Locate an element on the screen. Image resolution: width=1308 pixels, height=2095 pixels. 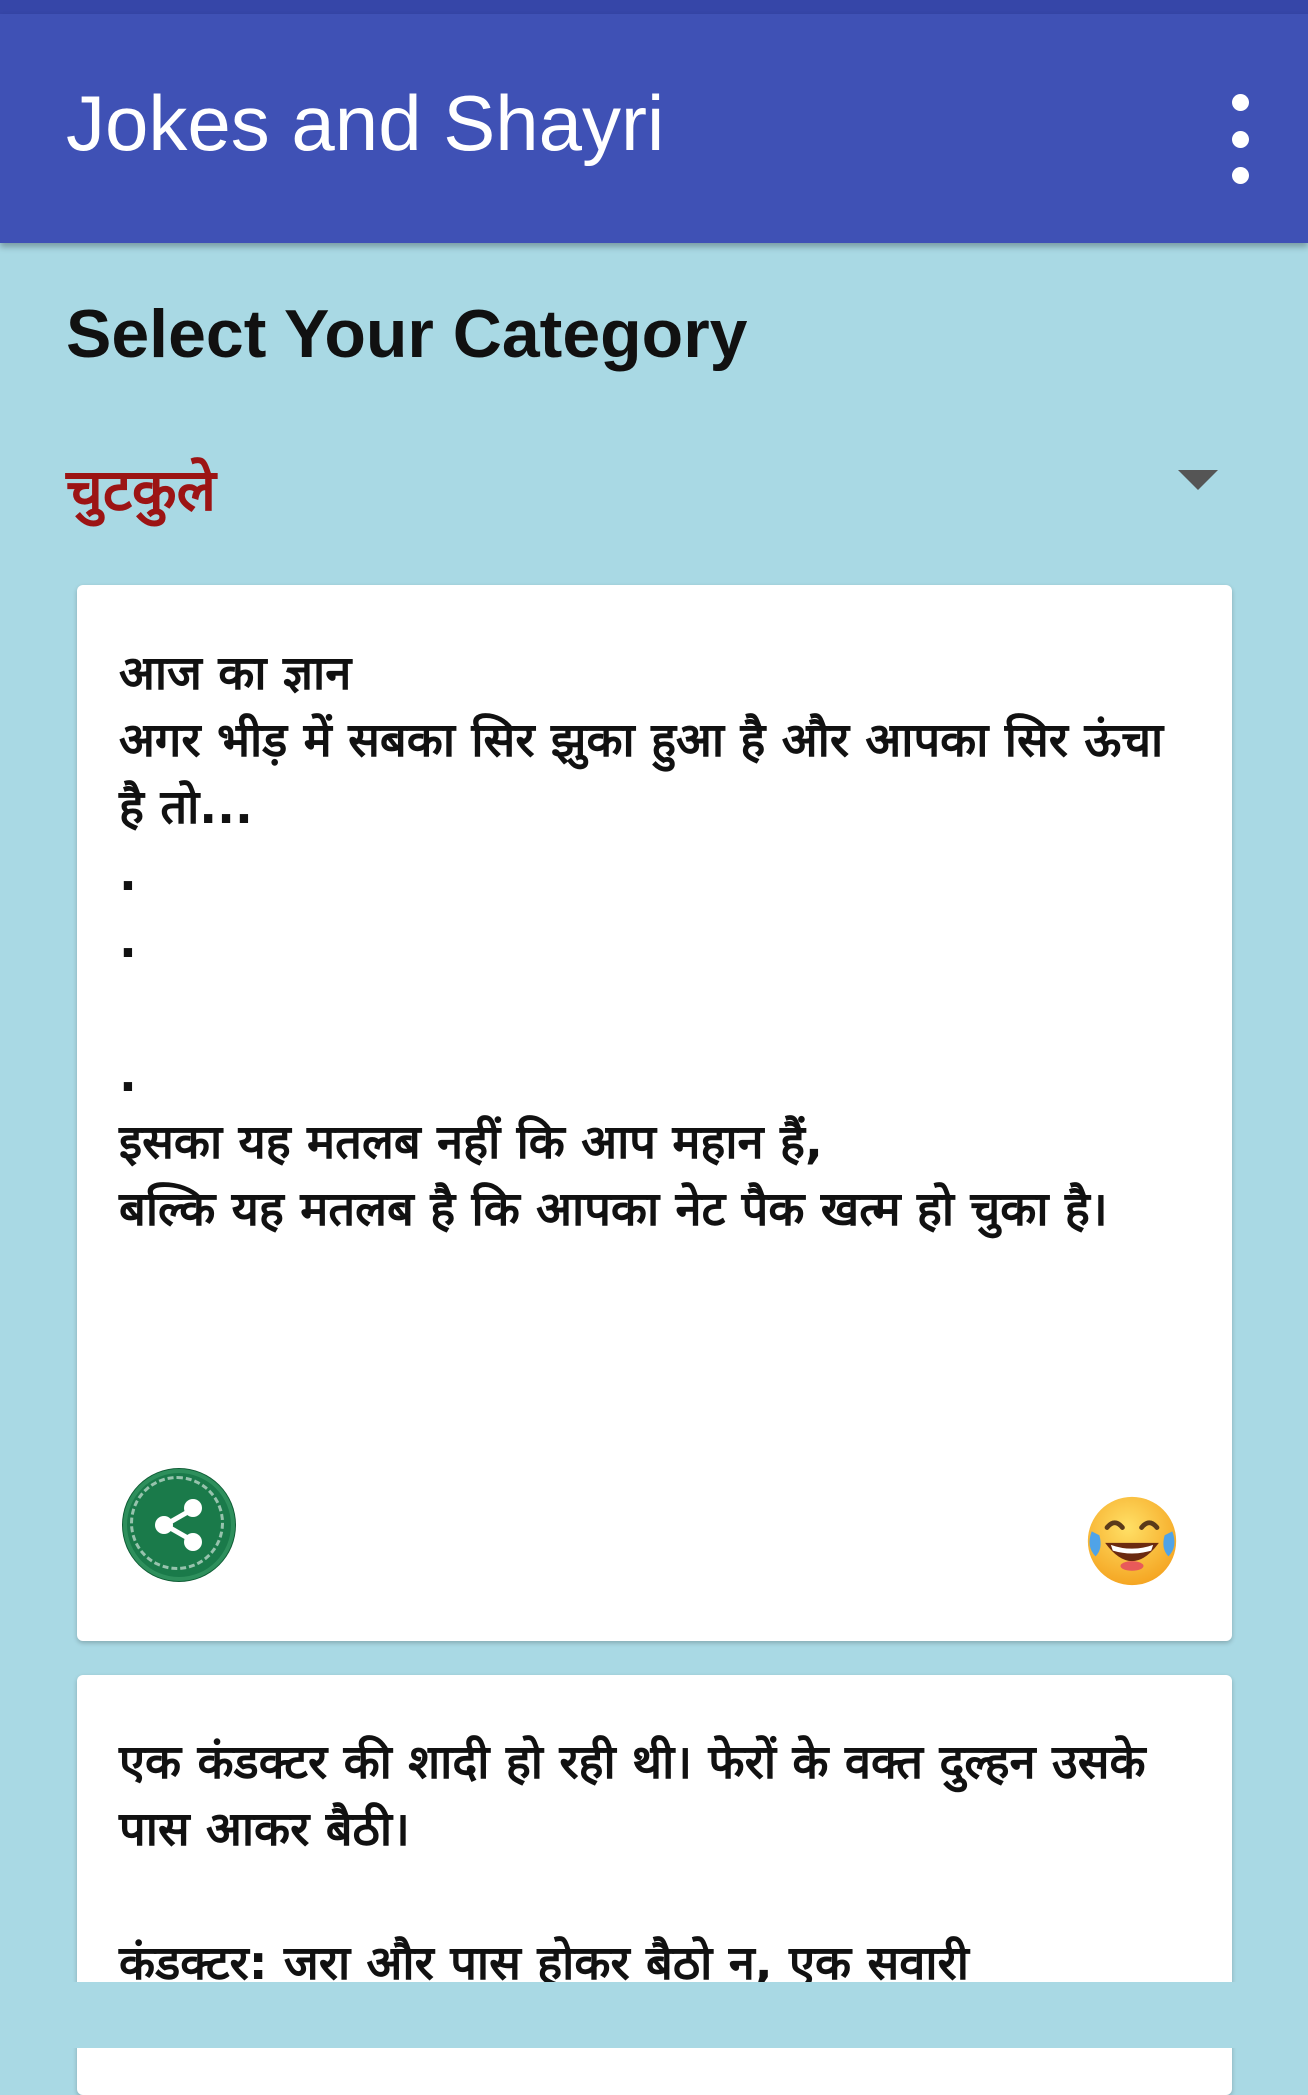
app-bar: Jokes and Shayri is located at coordinates (654, 128).